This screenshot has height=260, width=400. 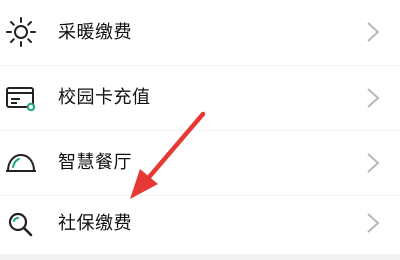 What do you see at coordinates (104, 97) in the screenshot?
I see `menu-item-label: 校园卡充值` at bounding box center [104, 97].